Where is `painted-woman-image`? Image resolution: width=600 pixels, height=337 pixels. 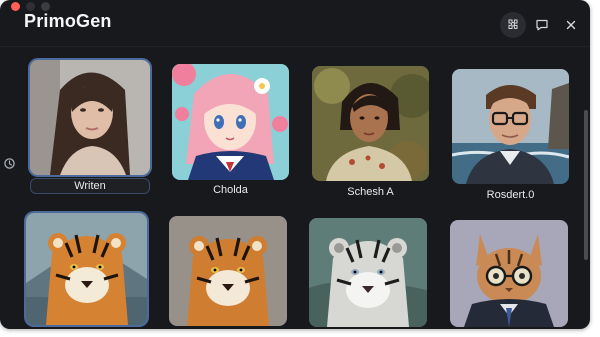 painted-woman-image is located at coordinates (370, 123).